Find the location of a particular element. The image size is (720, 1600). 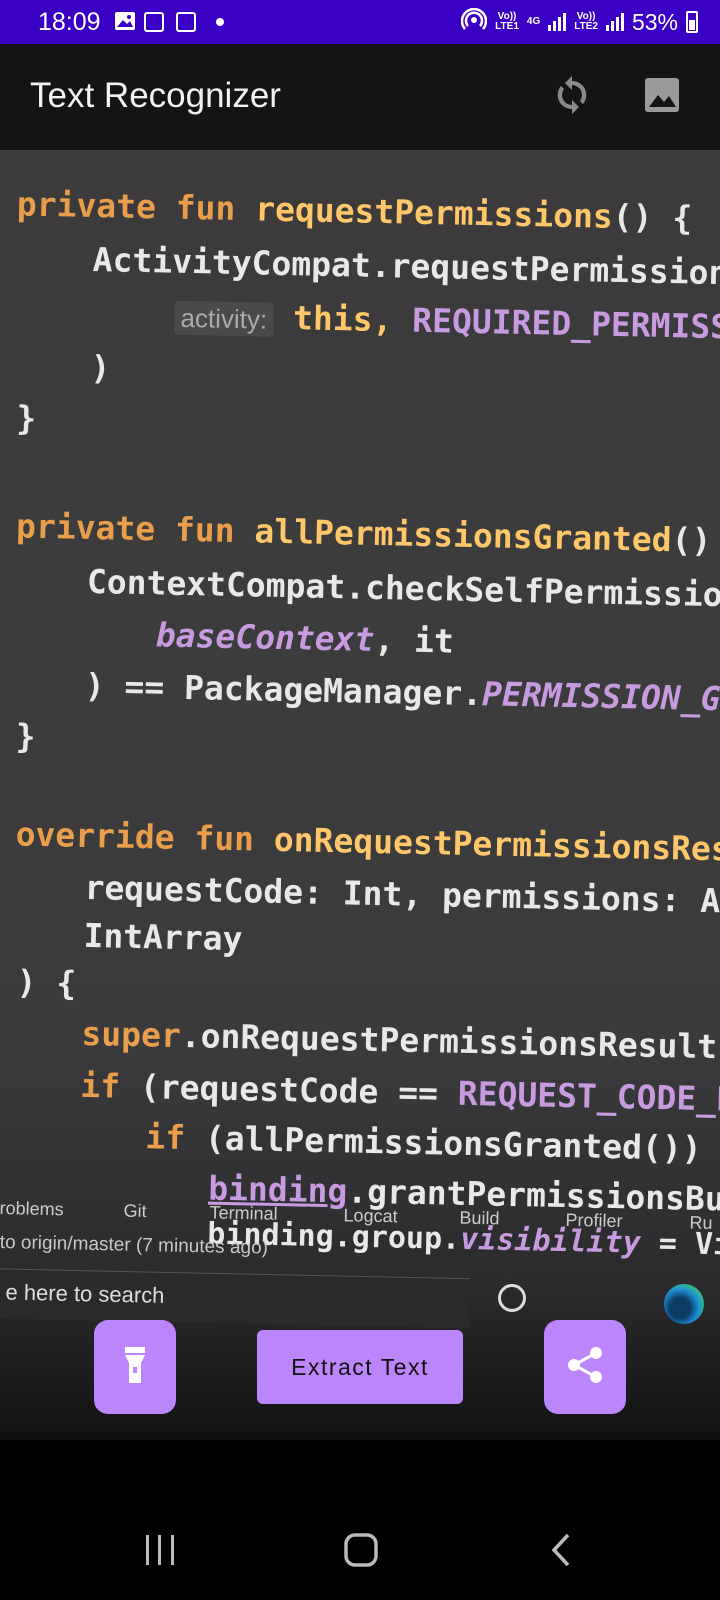

sim1-label: Vo)) LTE1 is located at coordinates (507, 21).